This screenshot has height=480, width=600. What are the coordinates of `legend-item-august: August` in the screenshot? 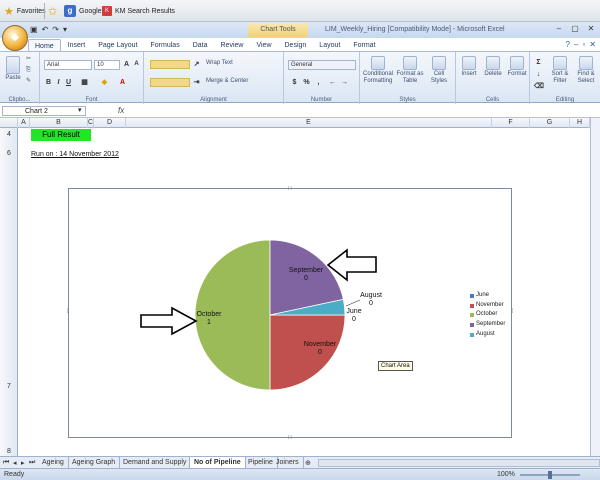 It's located at (487, 335).